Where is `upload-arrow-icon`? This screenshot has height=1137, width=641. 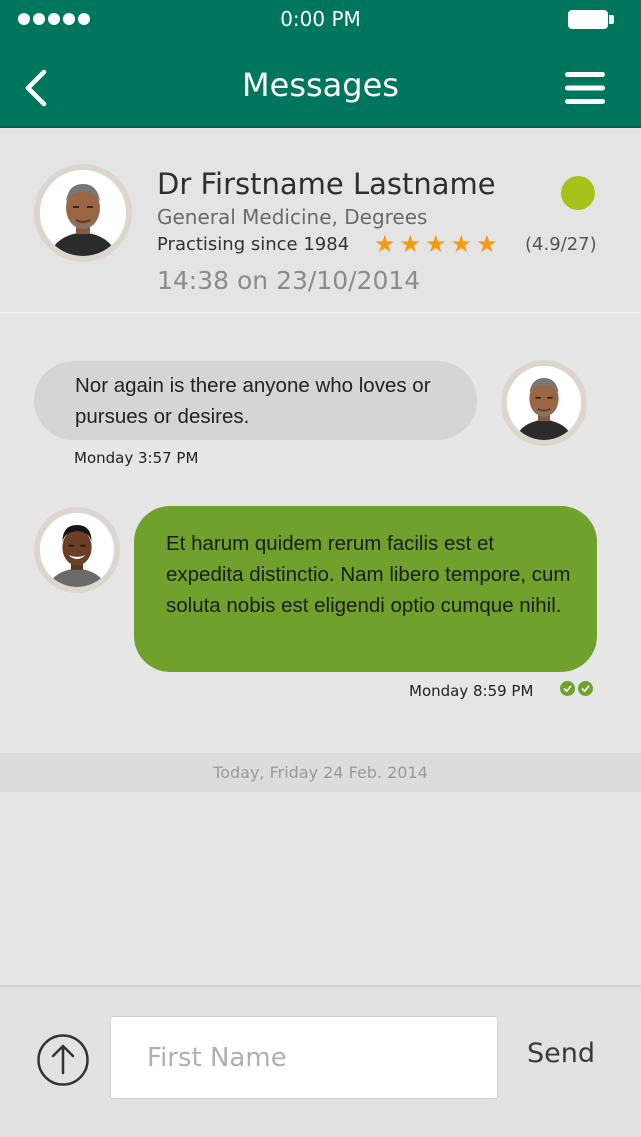 upload-arrow-icon is located at coordinates (63, 1060).